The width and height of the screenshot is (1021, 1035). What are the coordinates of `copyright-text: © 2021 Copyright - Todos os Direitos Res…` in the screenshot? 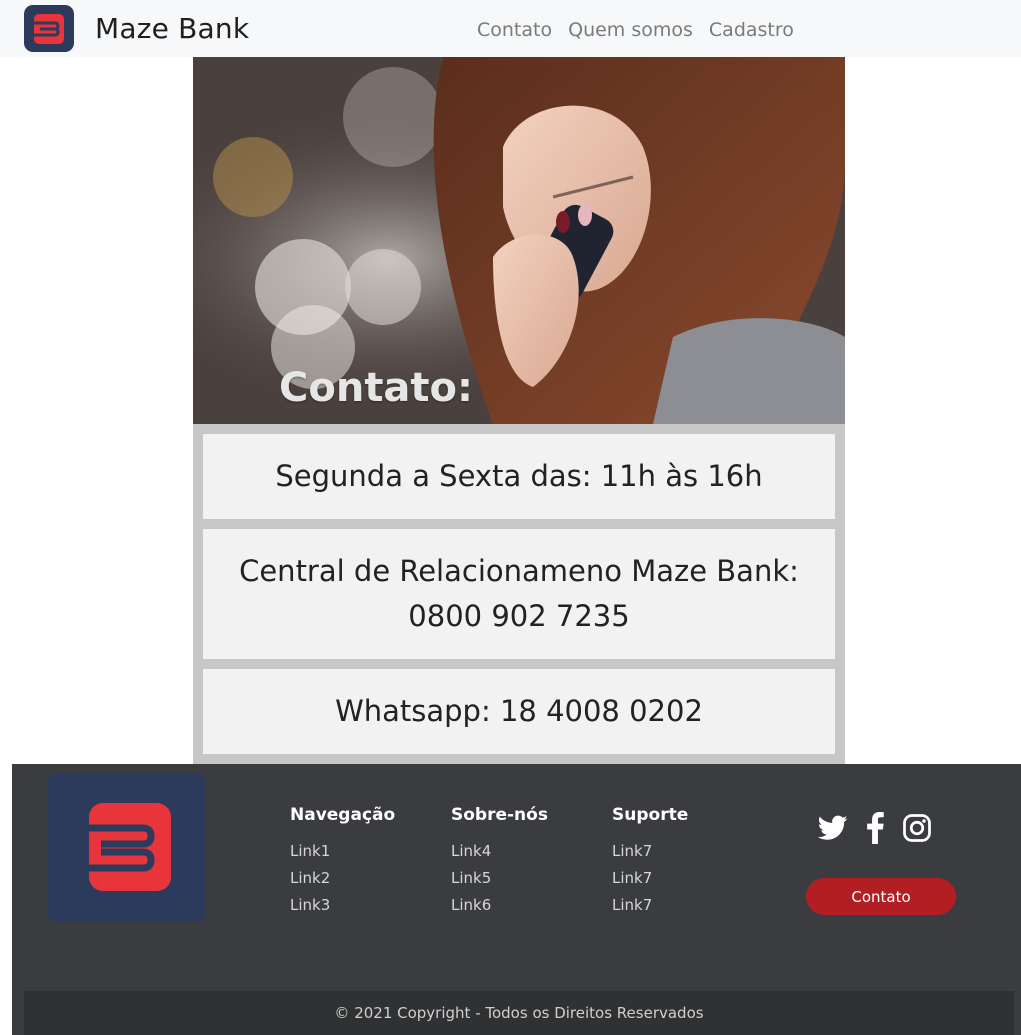 It's located at (519, 1013).